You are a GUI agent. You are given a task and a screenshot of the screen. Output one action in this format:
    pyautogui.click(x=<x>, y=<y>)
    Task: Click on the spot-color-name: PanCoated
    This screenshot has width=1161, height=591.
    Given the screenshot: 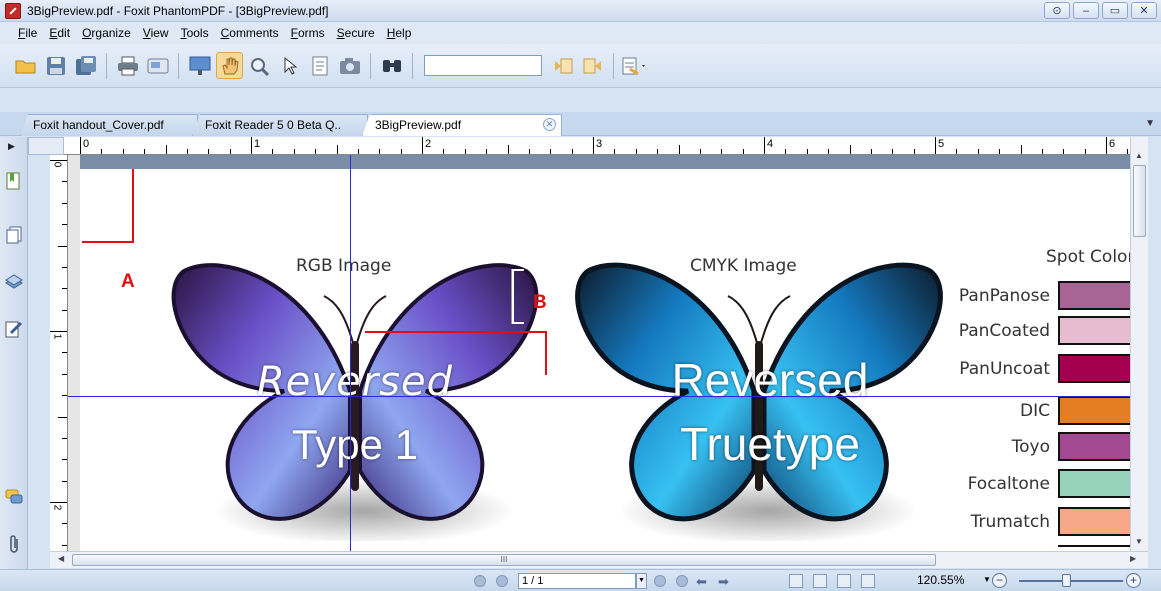 What is the action you would take?
    pyautogui.click(x=1004, y=330)
    